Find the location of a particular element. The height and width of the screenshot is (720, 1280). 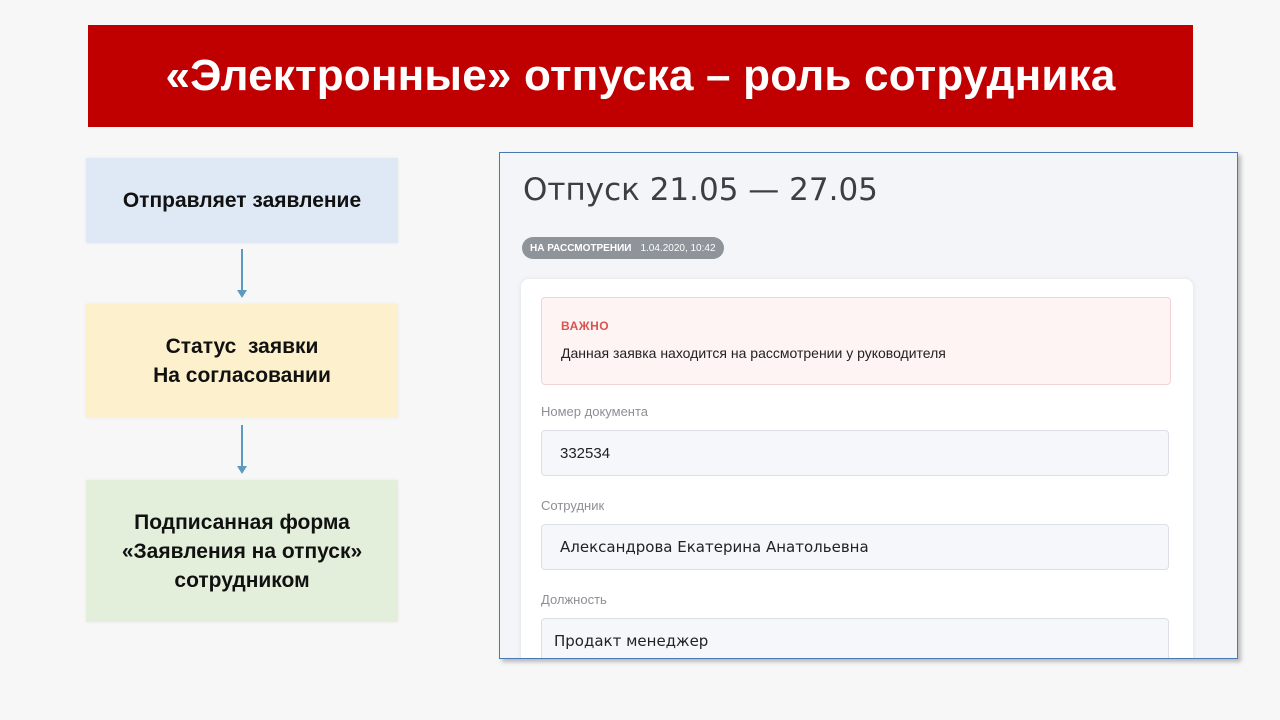

doc-number-field: 332534 is located at coordinates (855, 453).